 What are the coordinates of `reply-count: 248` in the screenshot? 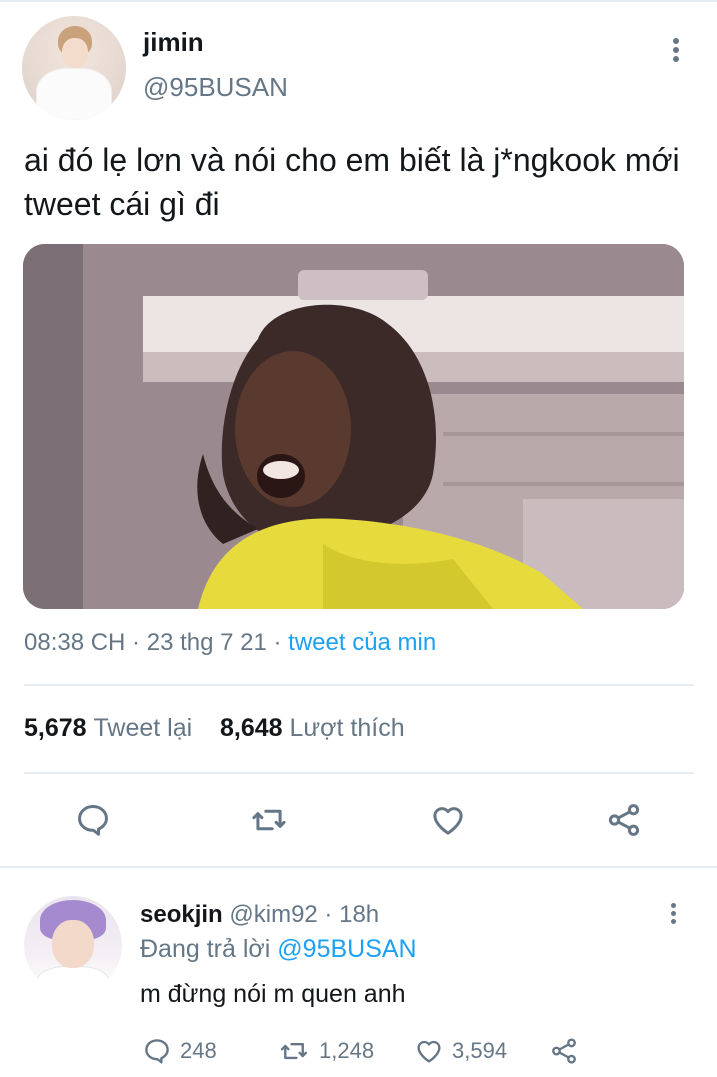 It's located at (198, 1050).